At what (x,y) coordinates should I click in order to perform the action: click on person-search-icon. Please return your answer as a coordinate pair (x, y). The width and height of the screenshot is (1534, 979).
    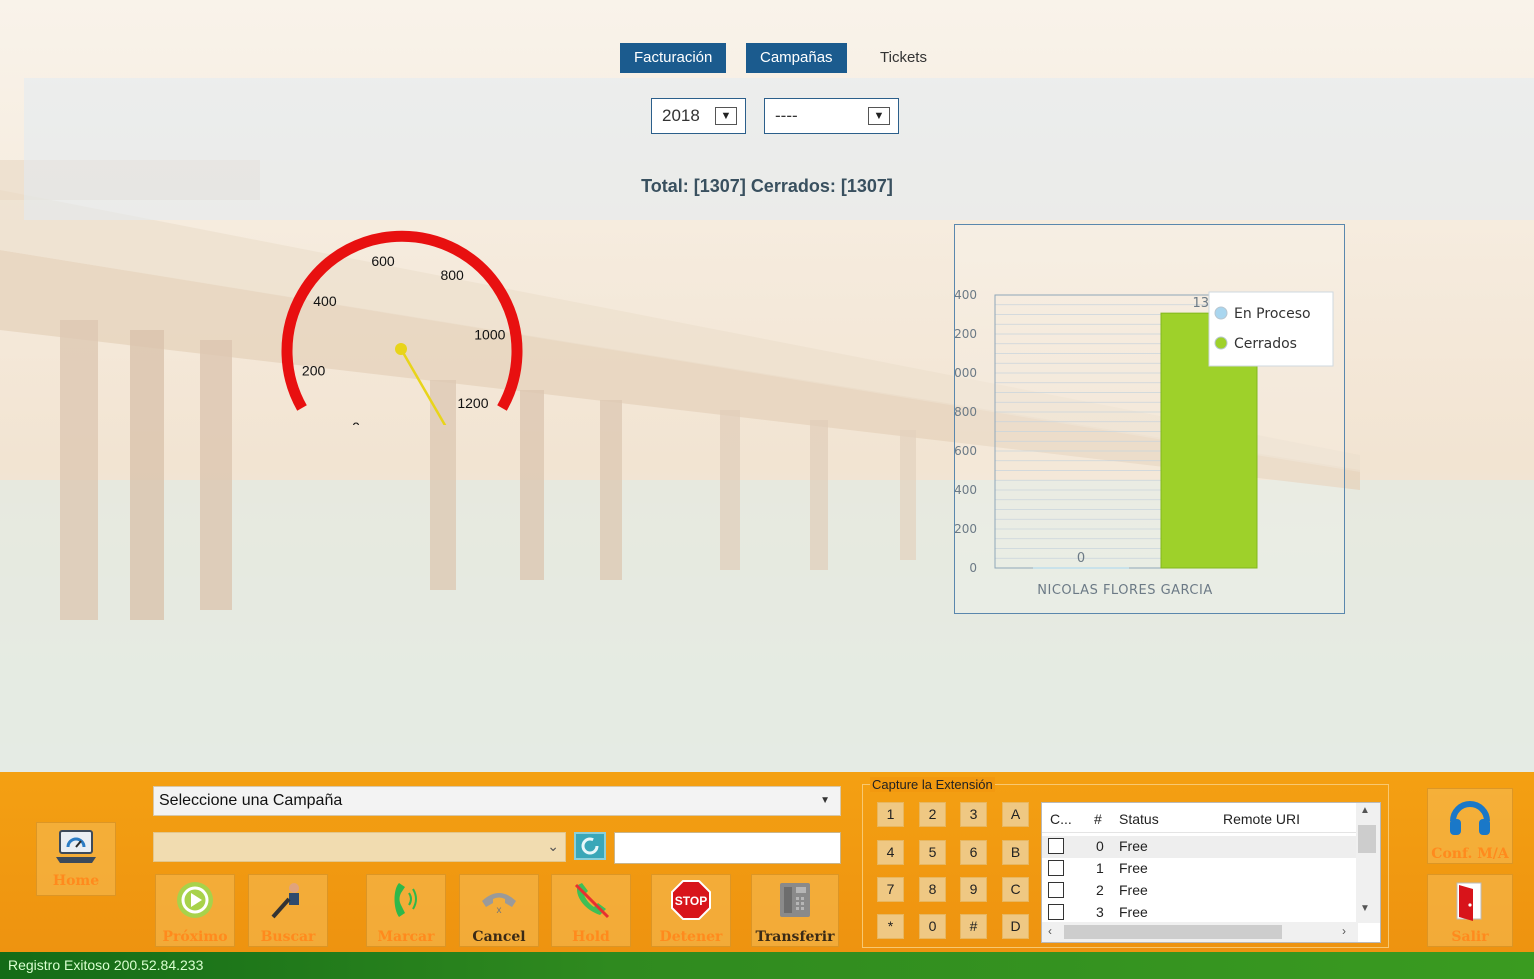
    Looking at the image, I should click on (288, 902).